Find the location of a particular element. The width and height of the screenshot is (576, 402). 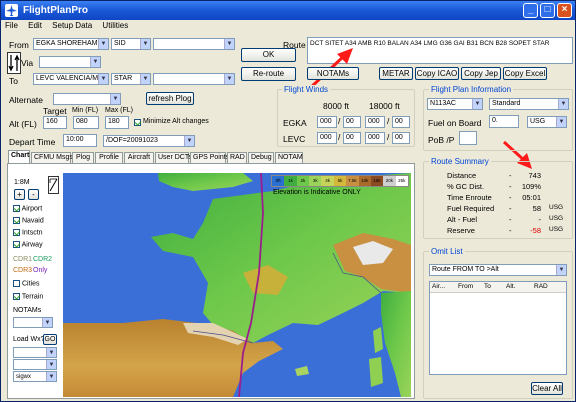

from-select: EGKA SHOREHAM ▼ is located at coordinates (71, 44).